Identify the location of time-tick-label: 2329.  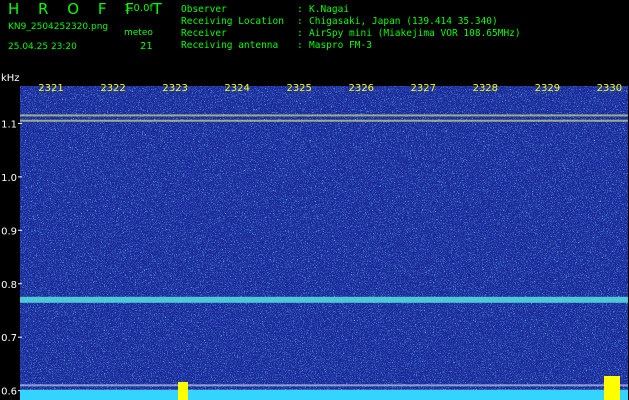
(547, 88).